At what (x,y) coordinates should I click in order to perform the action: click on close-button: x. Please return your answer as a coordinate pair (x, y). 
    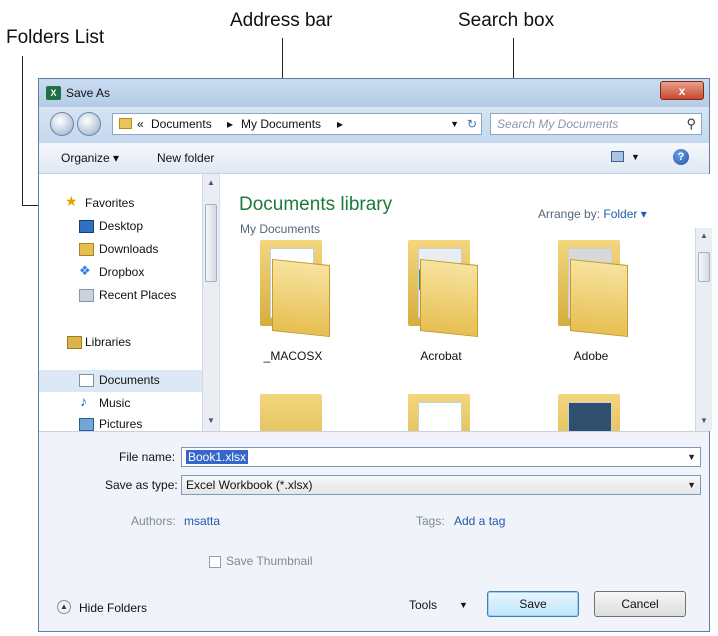
    Looking at the image, I should click on (682, 90).